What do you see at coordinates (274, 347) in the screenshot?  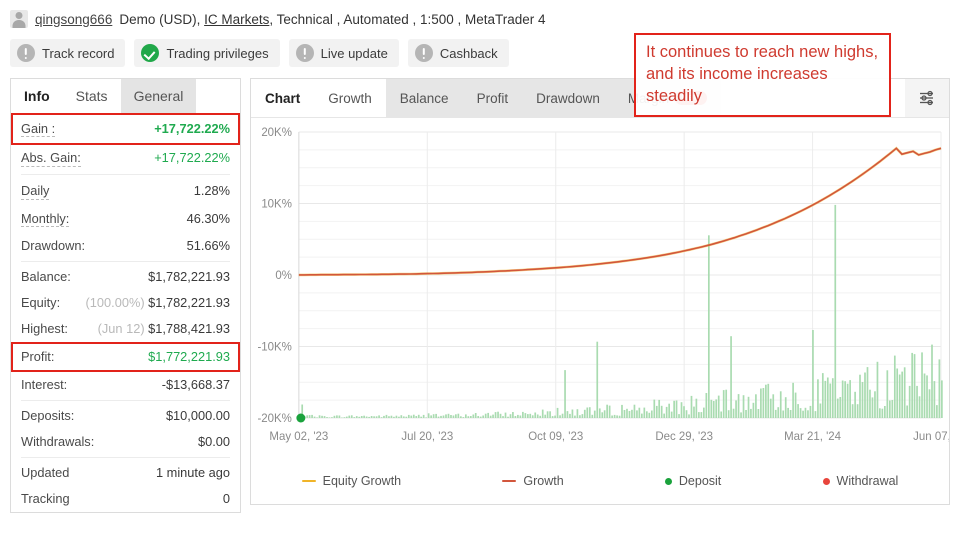 I see `svg-text: -10K%` at bounding box center [274, 347].